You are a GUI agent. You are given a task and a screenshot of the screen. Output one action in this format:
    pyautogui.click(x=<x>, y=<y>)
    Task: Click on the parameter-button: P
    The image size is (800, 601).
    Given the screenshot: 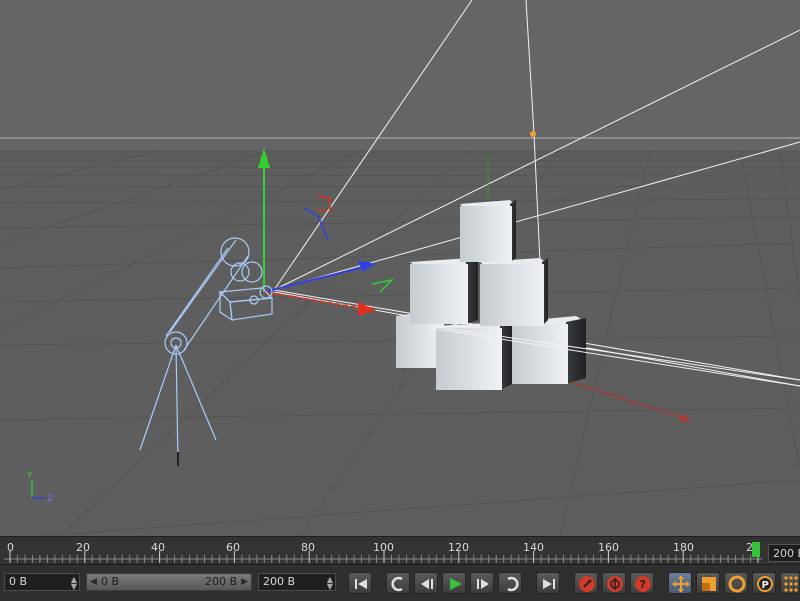 What is the action you would take?
    pyautogui.click(x=764, y=583)
    